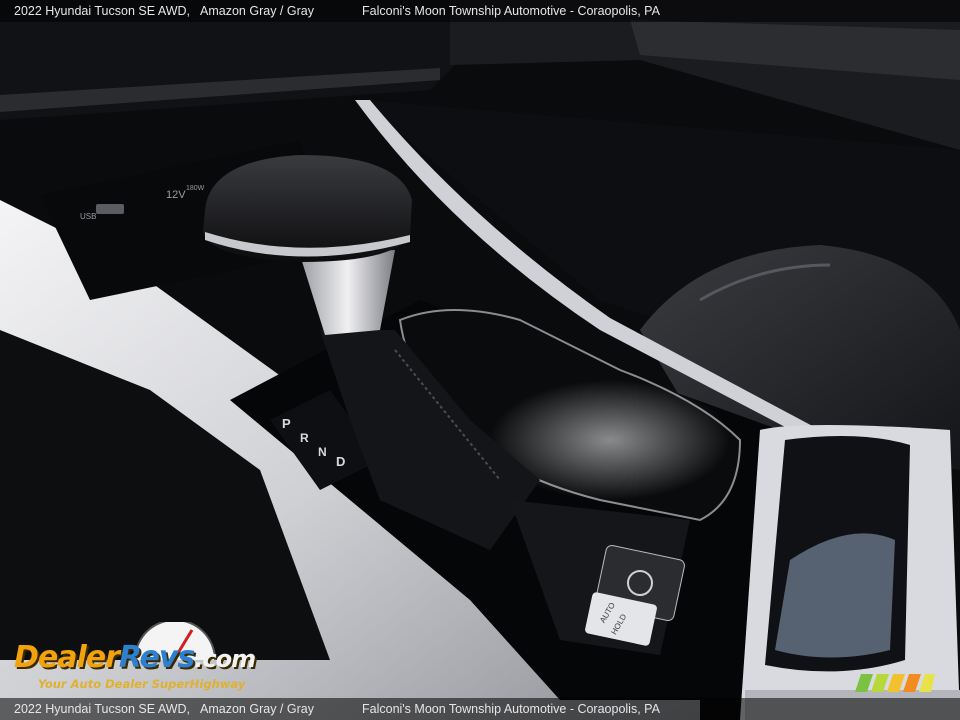  Describe the element at coordinates (110, 209) in the screenshot. I see `usb-port` at that location.